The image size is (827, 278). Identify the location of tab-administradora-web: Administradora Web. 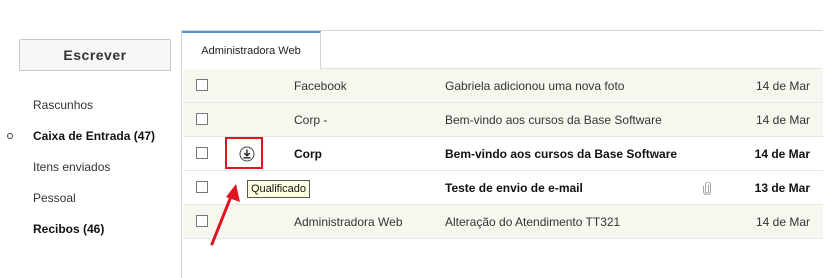
(251, 50).